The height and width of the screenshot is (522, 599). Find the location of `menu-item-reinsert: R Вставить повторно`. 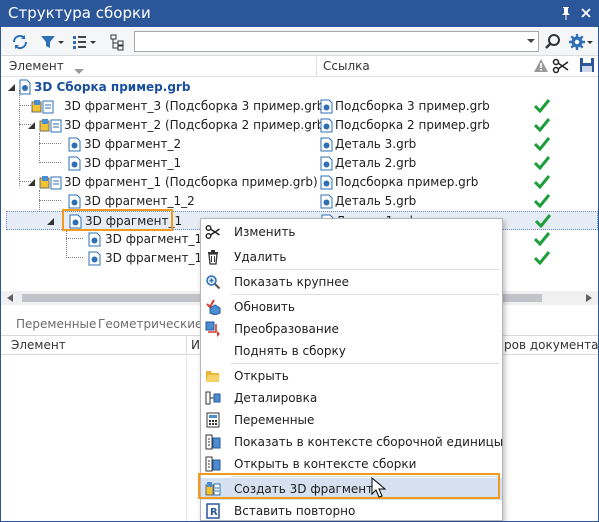

menu-item-reinsert: R Вставить повторно is located at coordinates (351, 510).